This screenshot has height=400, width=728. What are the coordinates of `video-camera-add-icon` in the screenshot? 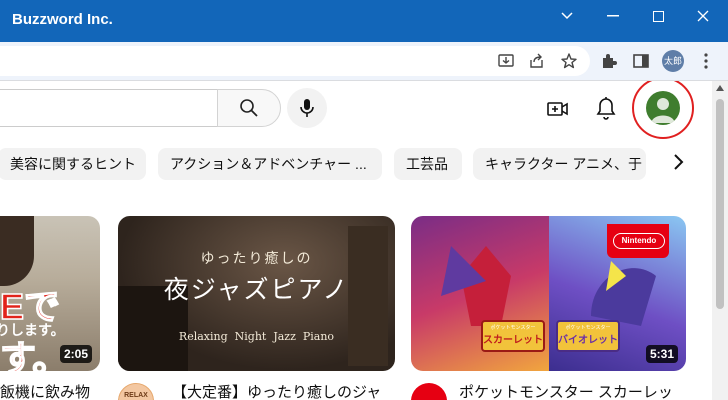 It's located at (557, 109).